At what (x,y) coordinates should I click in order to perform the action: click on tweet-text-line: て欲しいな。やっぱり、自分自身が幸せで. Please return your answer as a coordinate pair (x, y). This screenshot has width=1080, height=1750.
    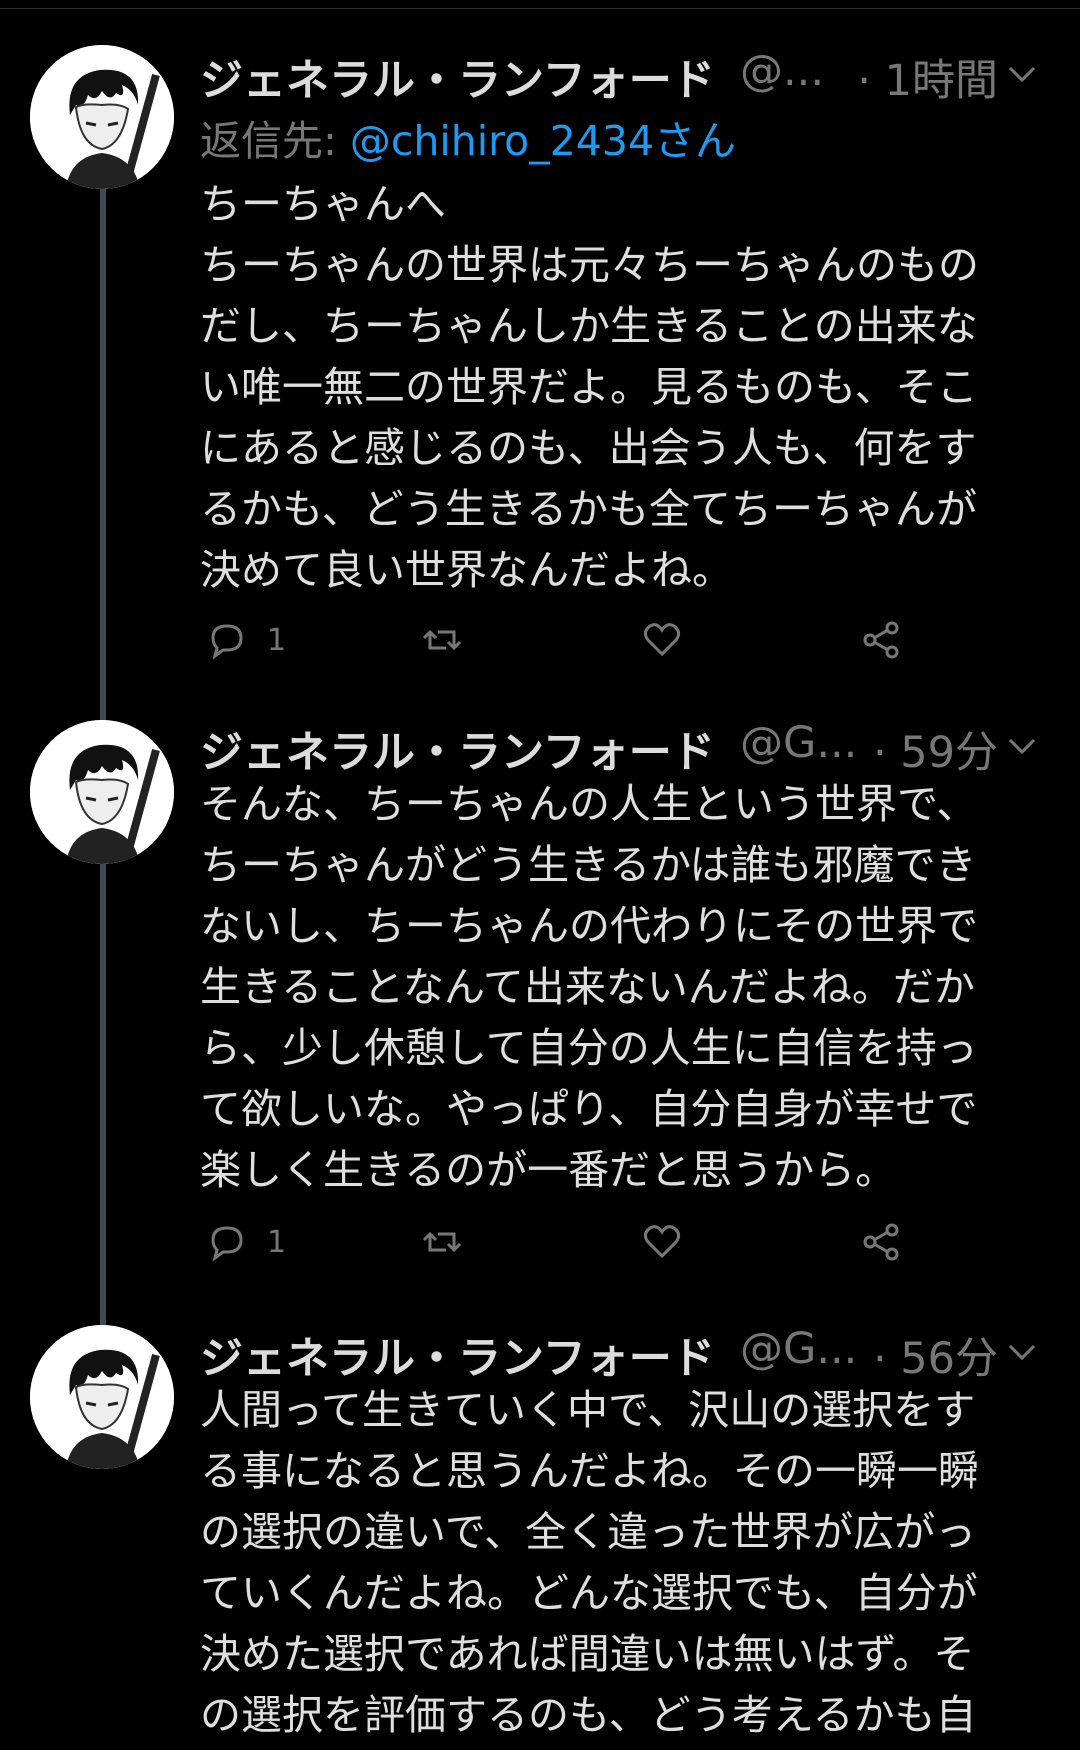
    Looking at the image, I should click on (589, 1109).